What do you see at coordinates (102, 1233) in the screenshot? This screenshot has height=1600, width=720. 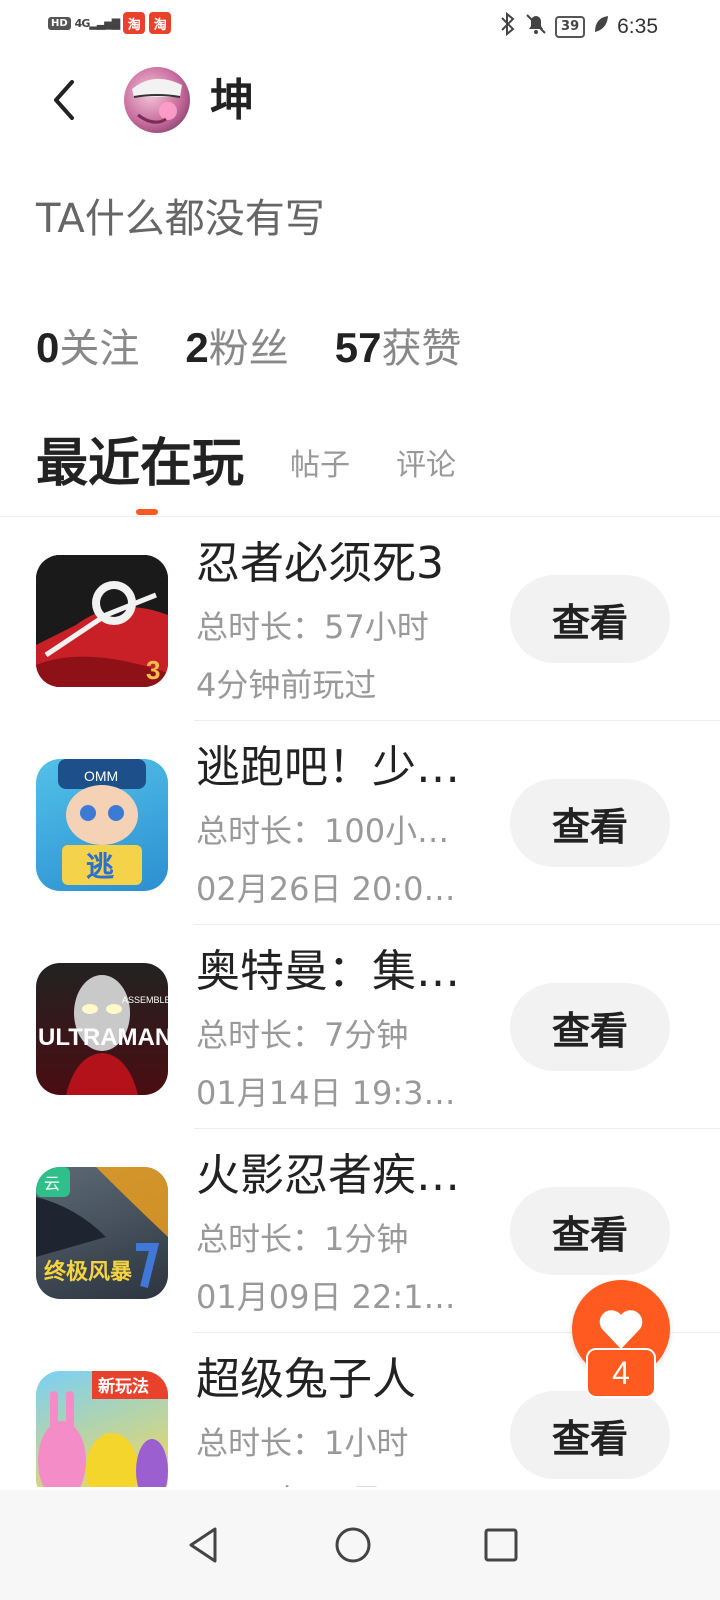 I see `game-icon-naruto: 云 终极风暴` at bounding box center [102, 1233].